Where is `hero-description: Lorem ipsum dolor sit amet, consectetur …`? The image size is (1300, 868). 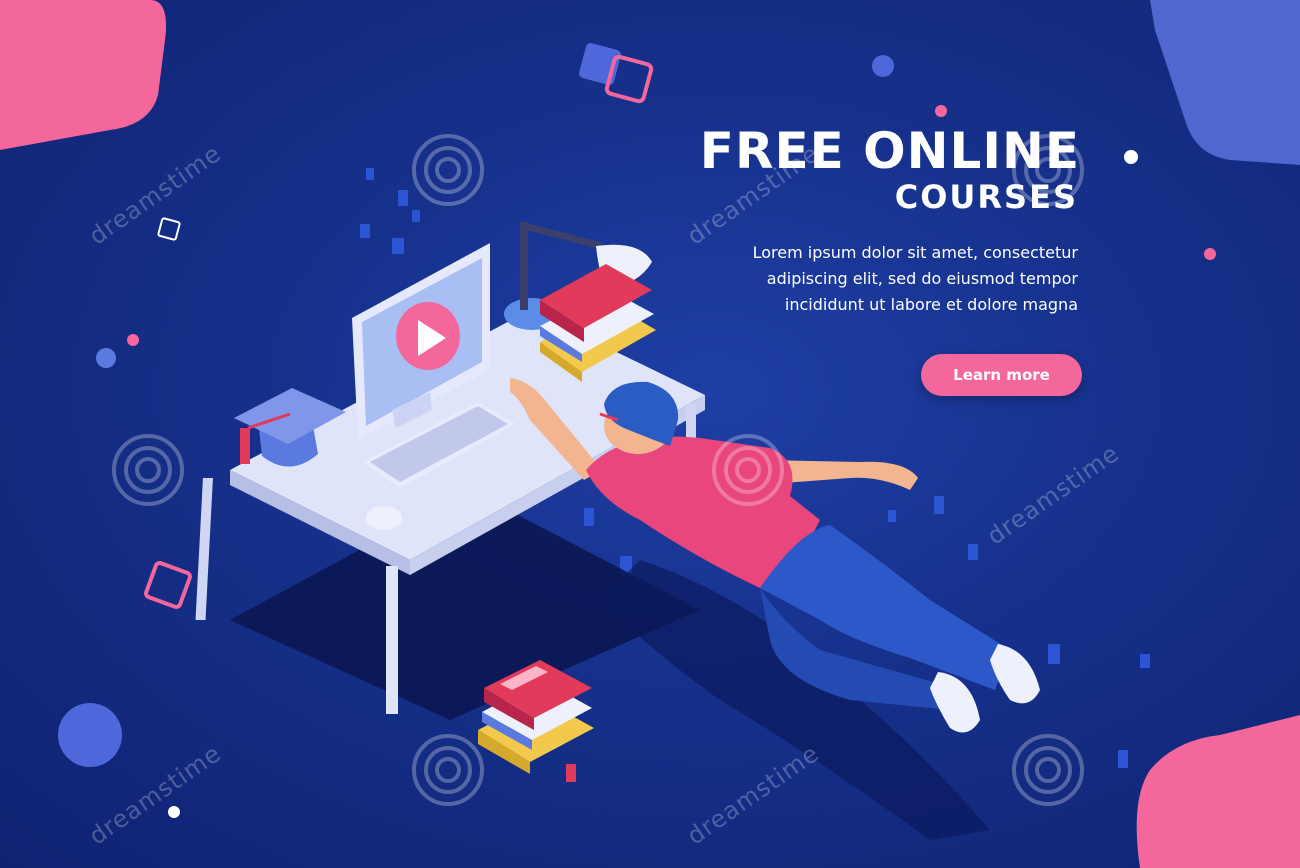
hero-description: Lorem ipsum dolor sit amet, consectetur … is located at coordinates (898, 279).